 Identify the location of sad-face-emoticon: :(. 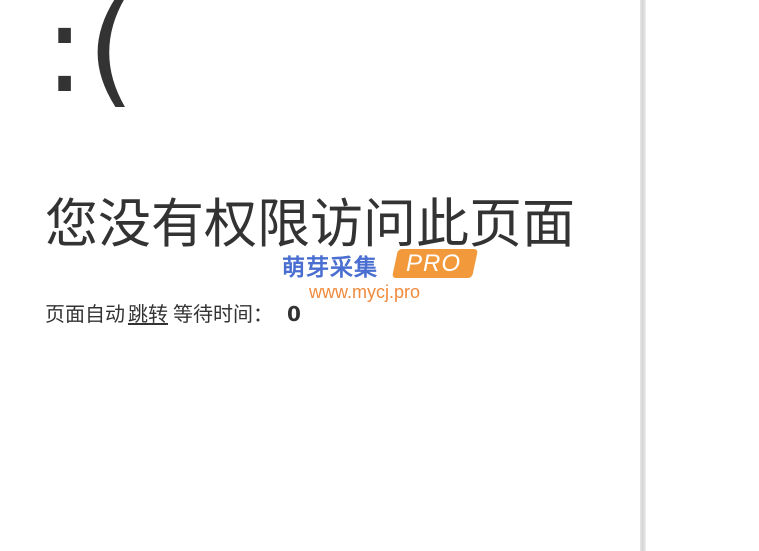
(90, 60).